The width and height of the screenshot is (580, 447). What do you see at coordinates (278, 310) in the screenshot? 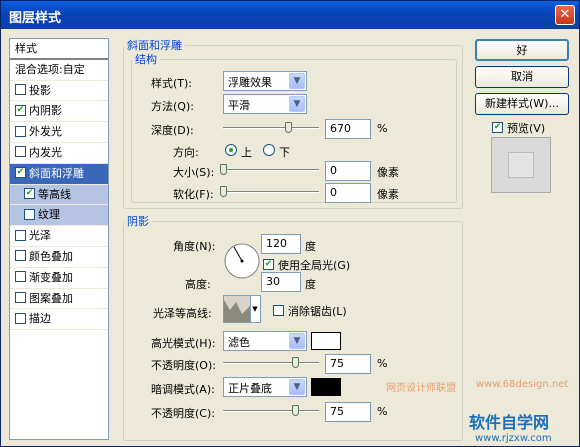
I see `antialias-checkbox` at bounding box center [278, 310].